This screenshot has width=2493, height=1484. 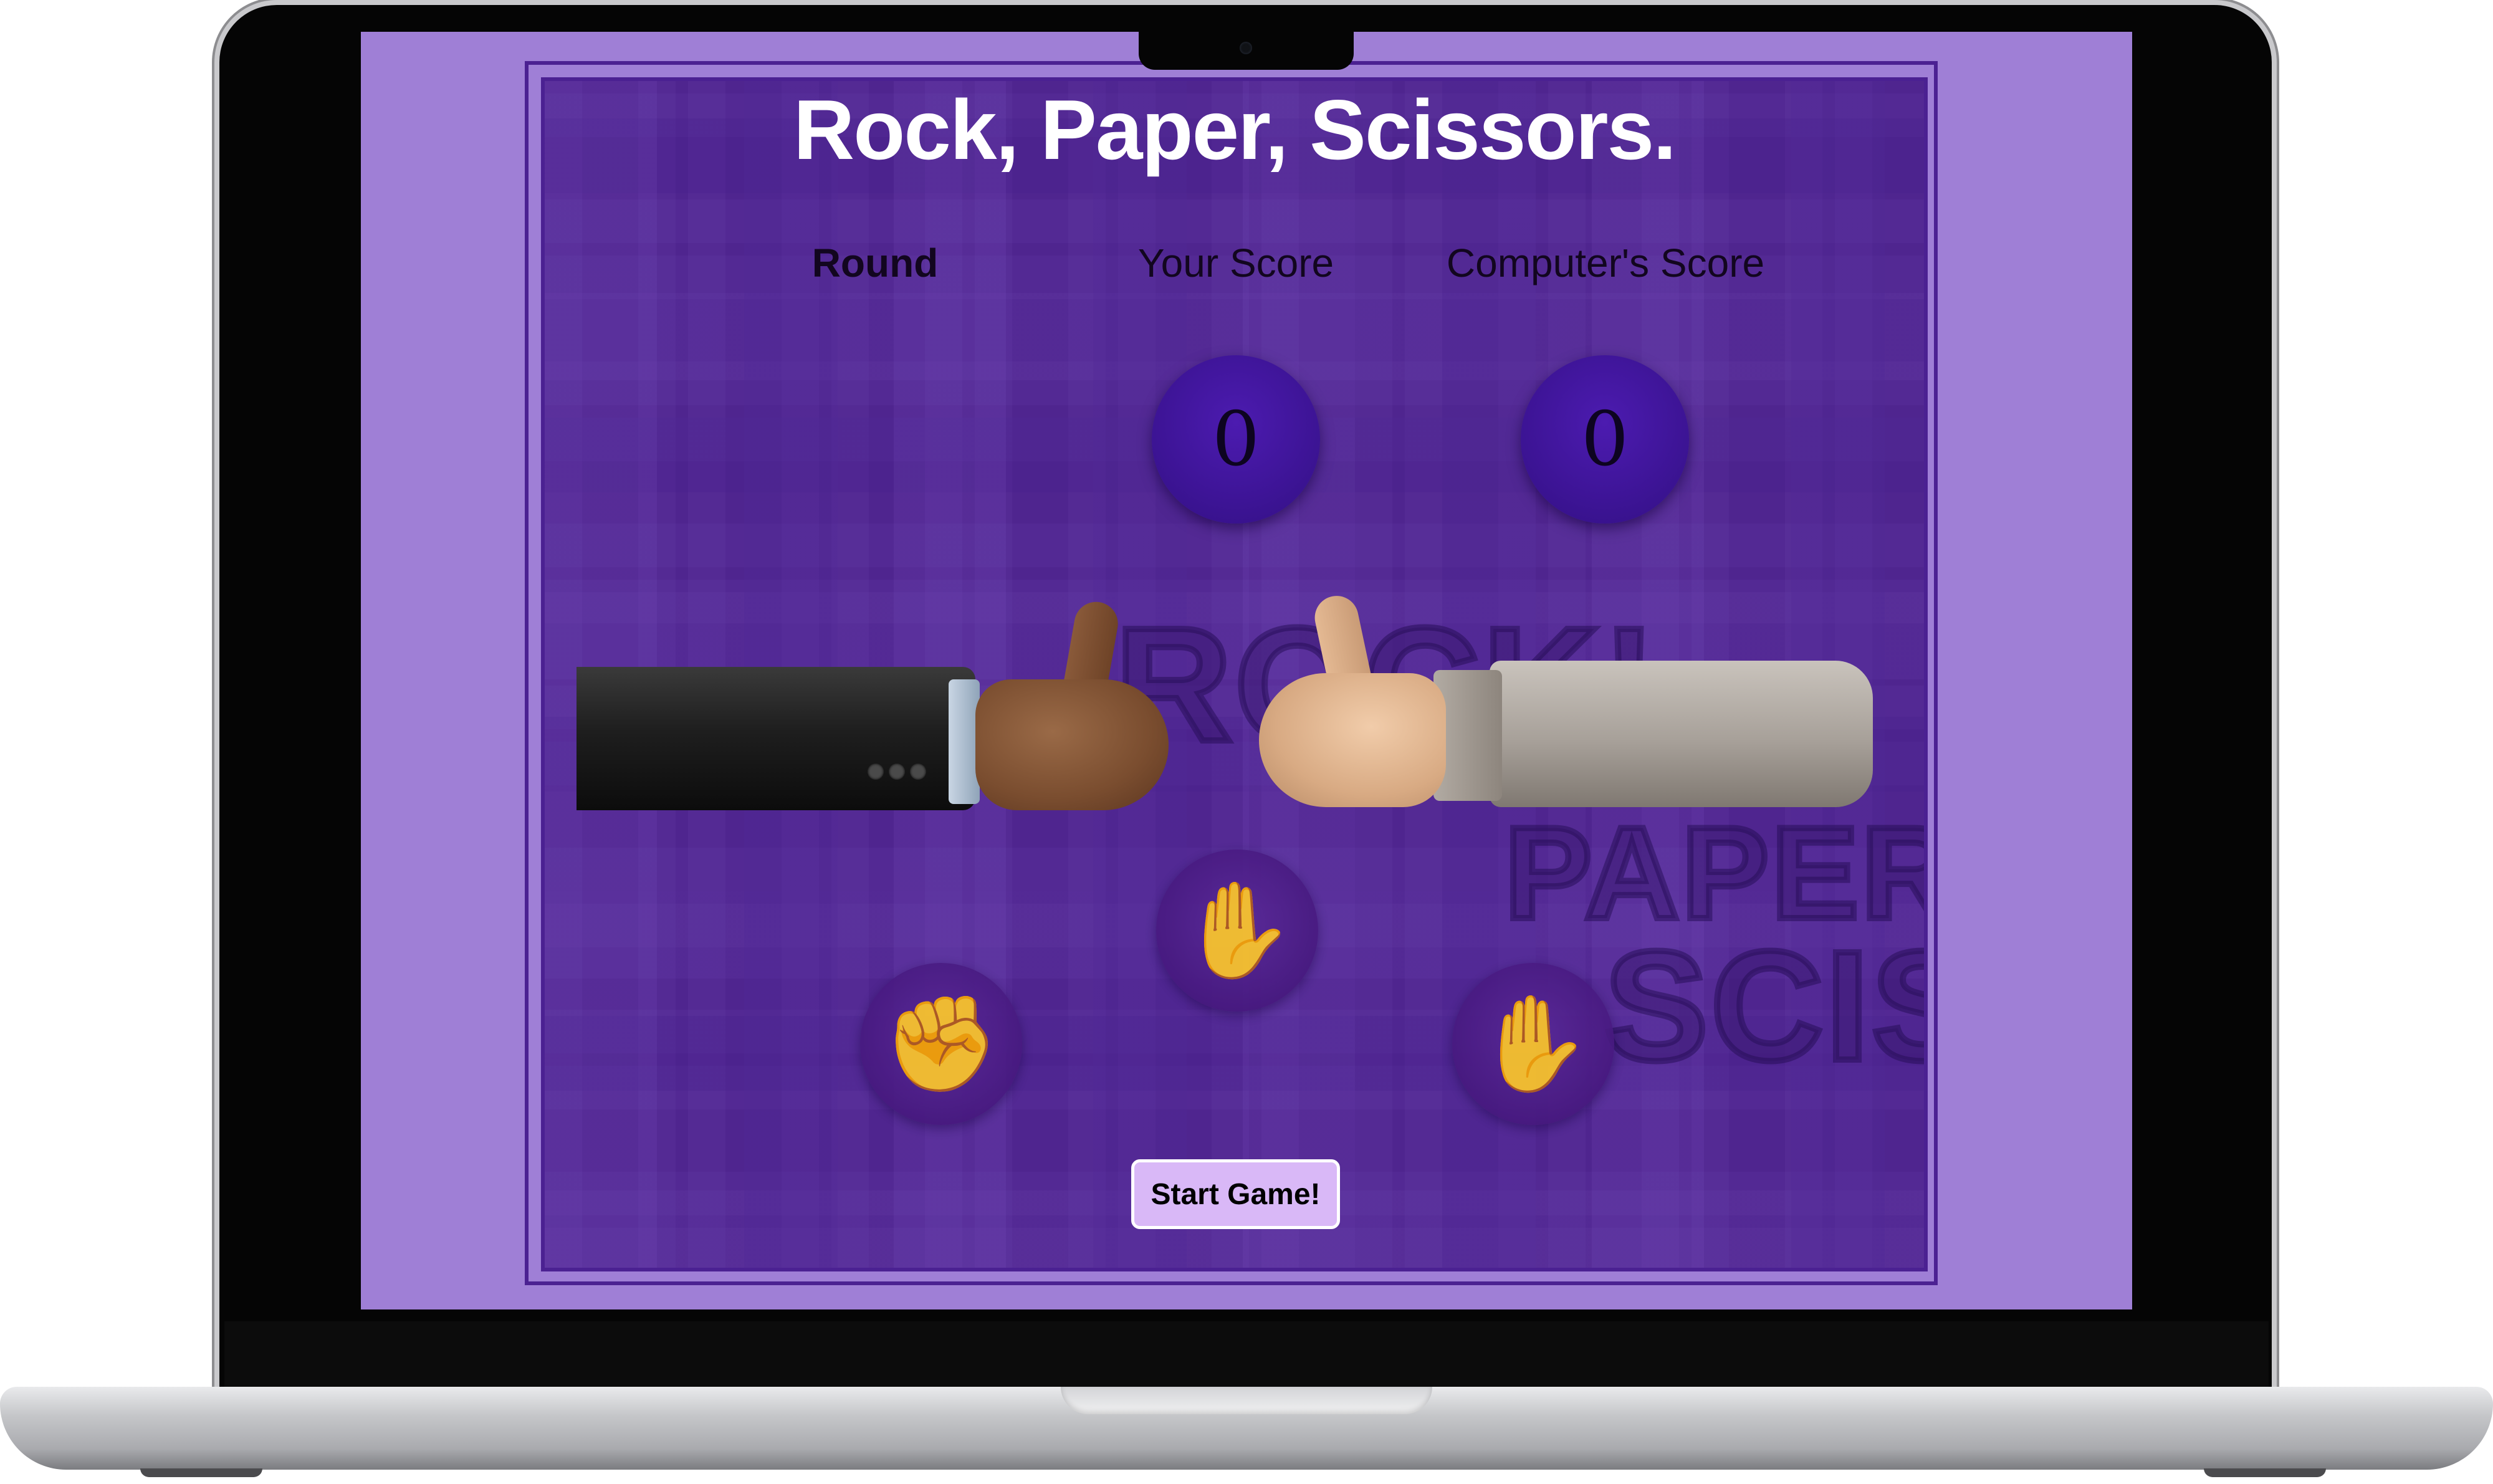 What do you see at coordinates (1235, 263) in the screenshot?
I see `your-score-label: Your Score` at bounding box center [1235, 263].